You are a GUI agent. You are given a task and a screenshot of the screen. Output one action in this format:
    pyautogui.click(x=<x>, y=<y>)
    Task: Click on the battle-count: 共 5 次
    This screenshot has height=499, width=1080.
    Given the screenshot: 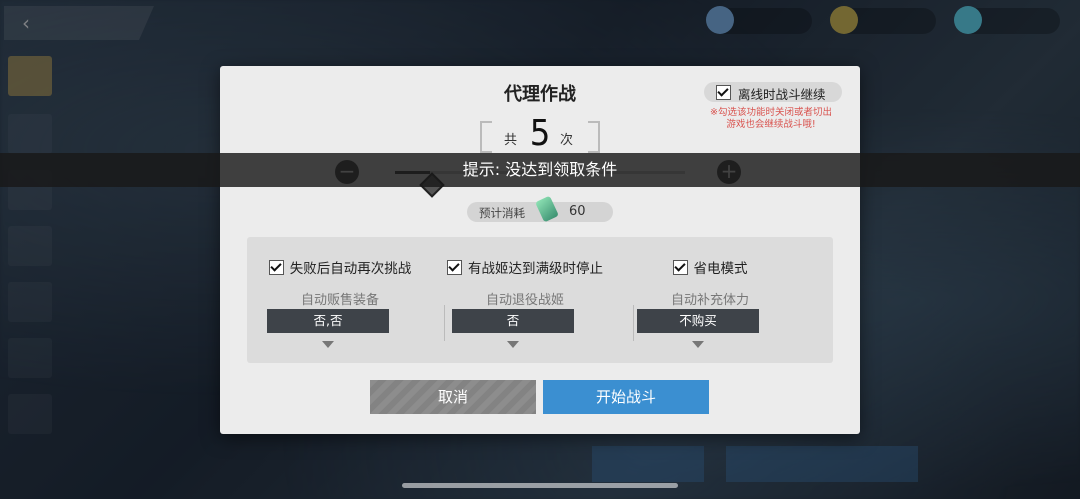 What is the action you would take?
    pyautogui.click(x=540, y=133)
    